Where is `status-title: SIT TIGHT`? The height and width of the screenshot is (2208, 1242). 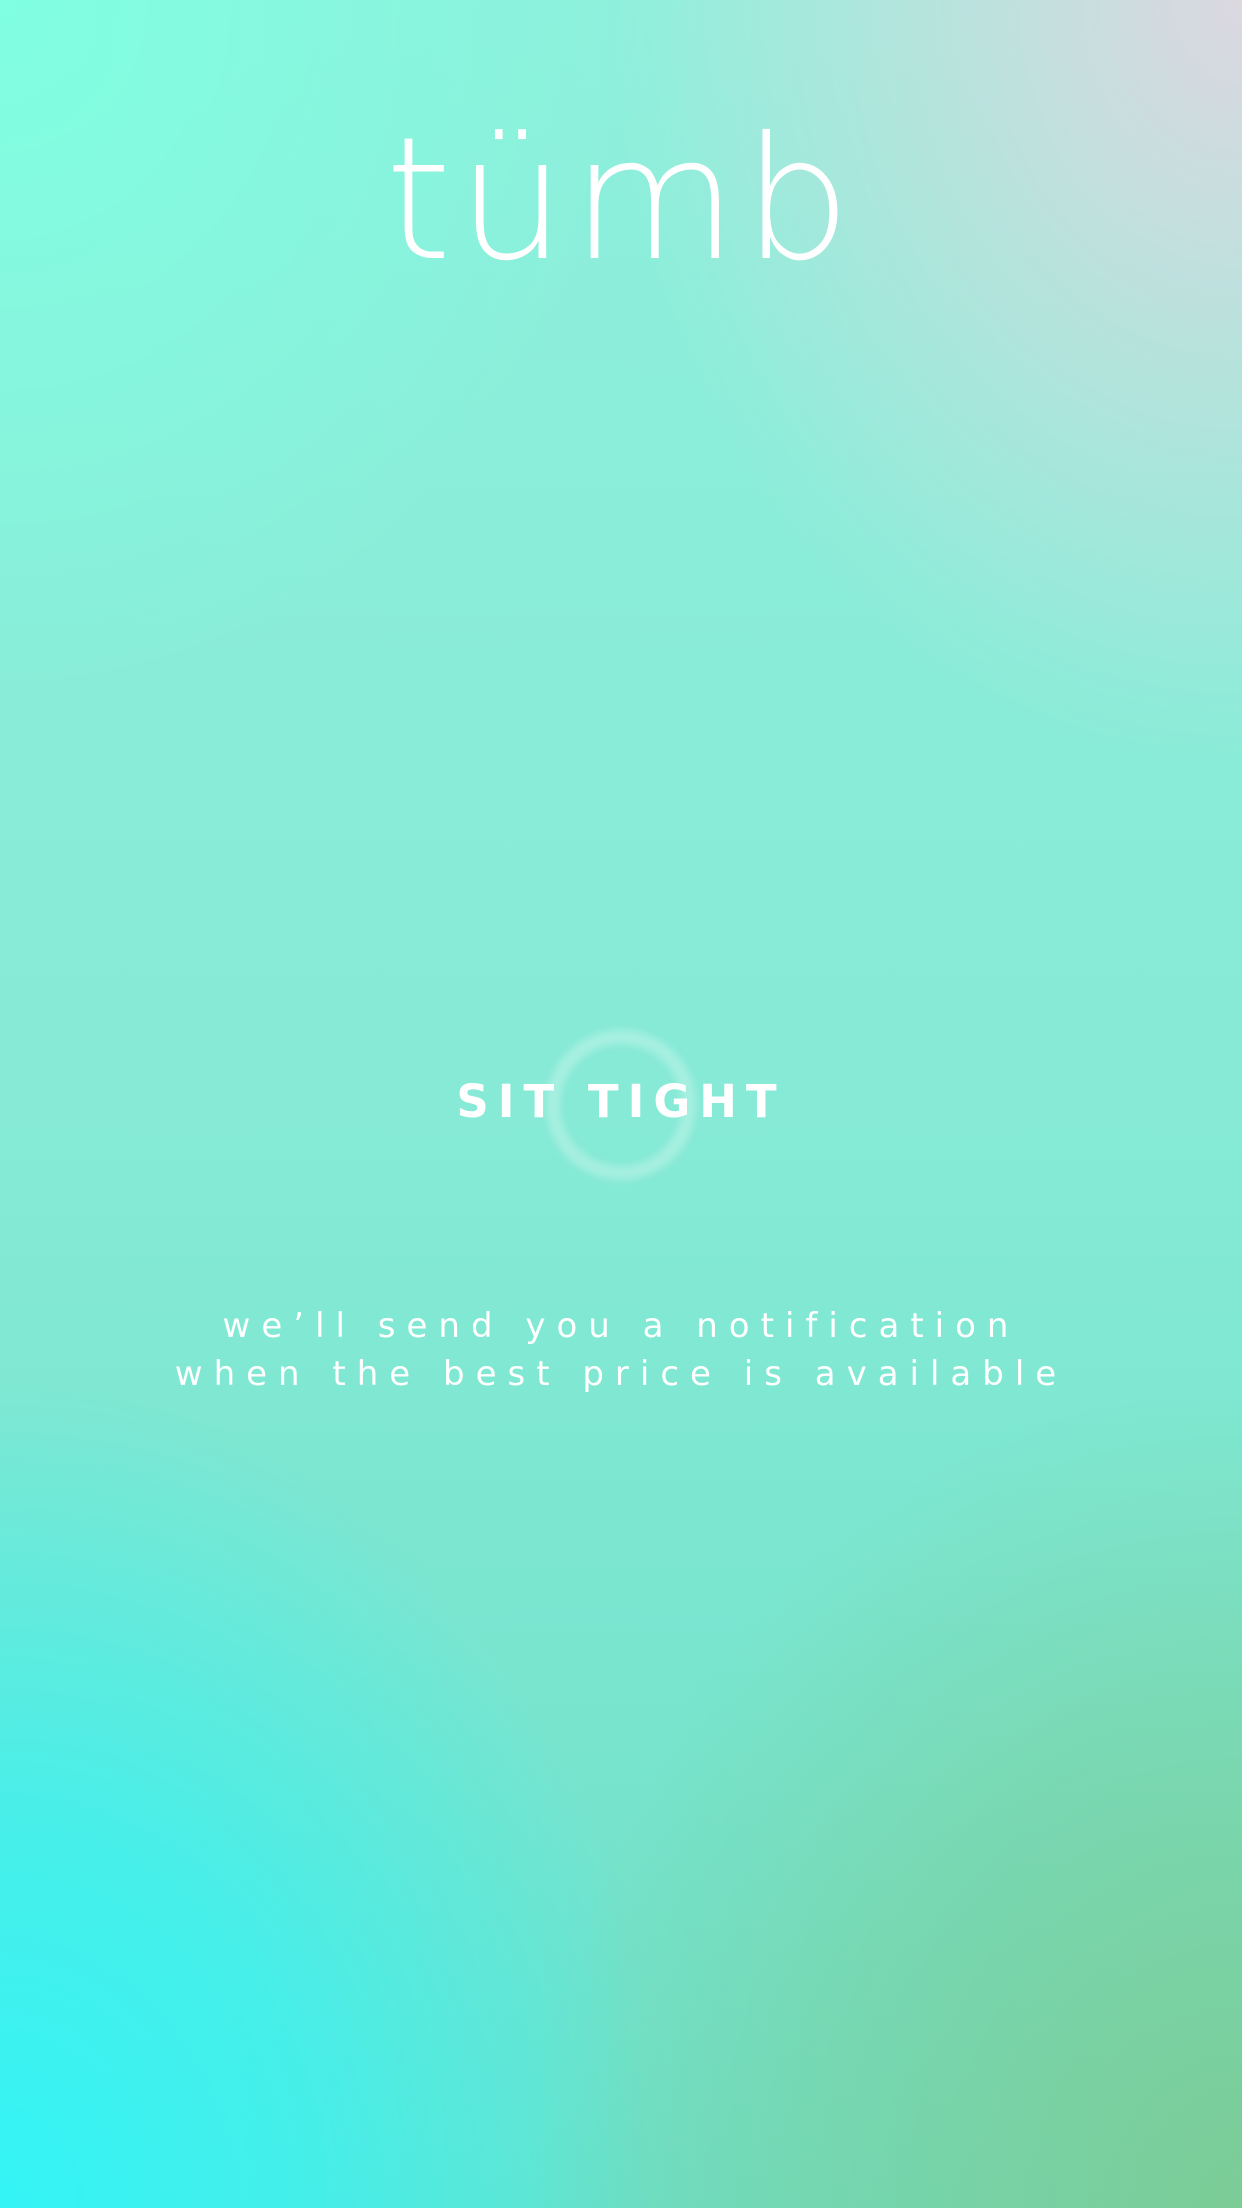
status-title: SIT TIGHT is located at coordinates (621, 1101).